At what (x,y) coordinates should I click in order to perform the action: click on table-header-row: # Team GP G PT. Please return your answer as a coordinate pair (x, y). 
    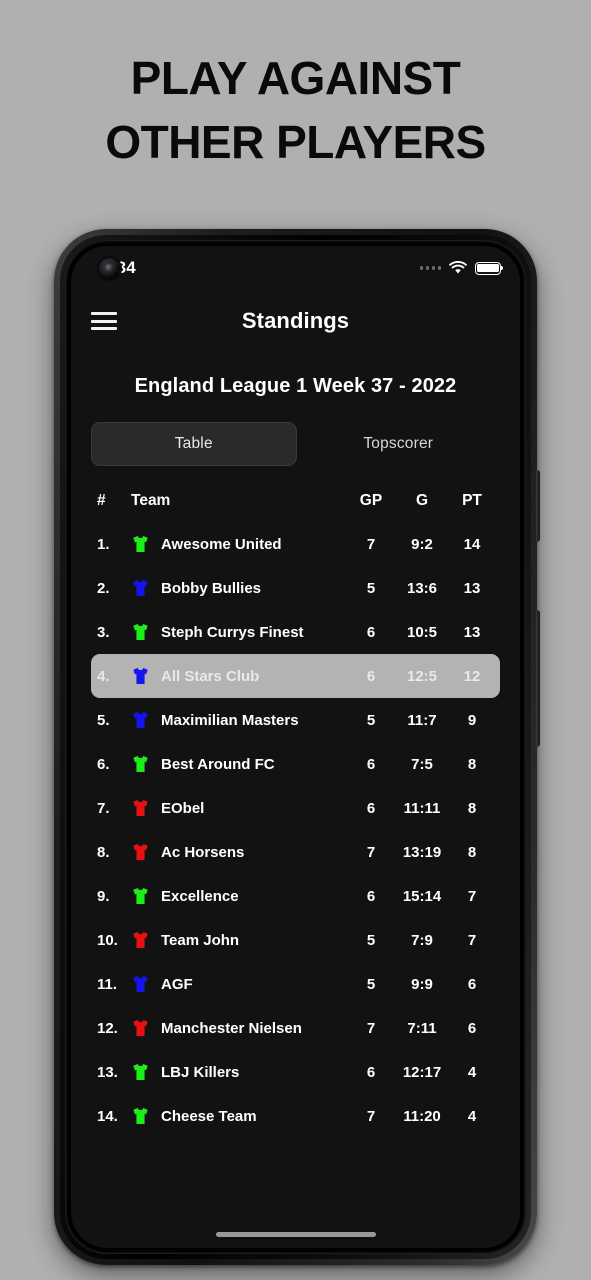
    Looking at the image, I should click on (295, 501).